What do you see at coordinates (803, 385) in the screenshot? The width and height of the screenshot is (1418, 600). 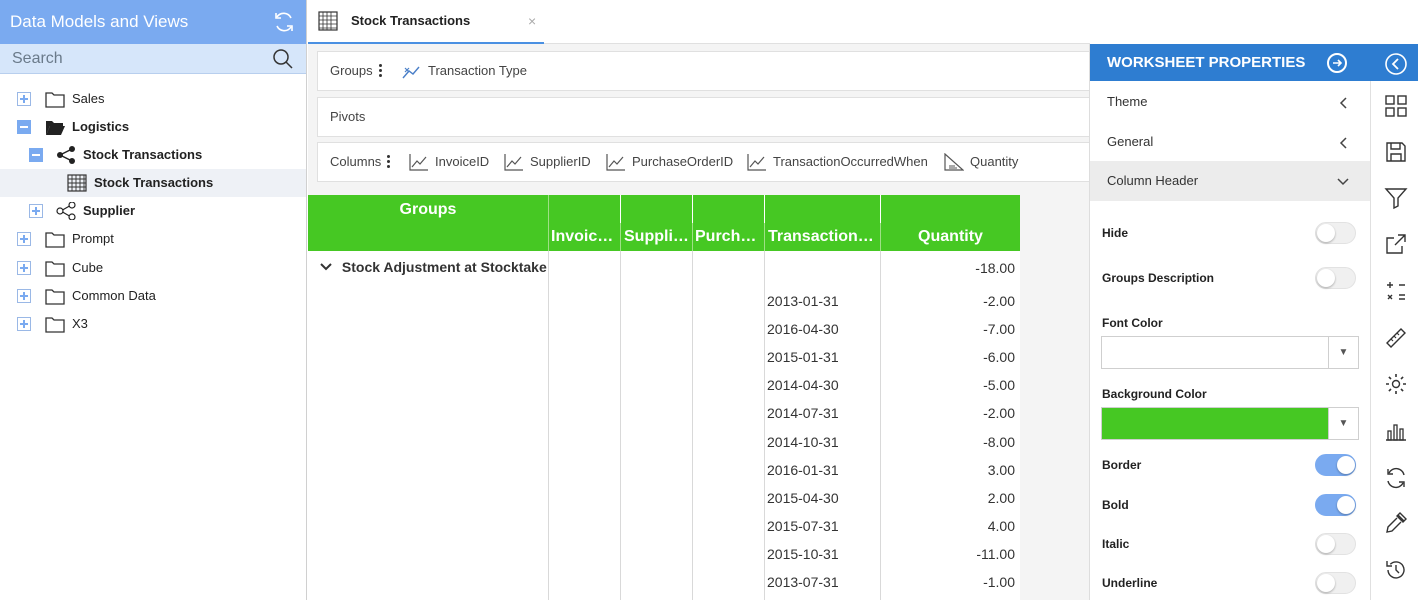 I see `cell-transaction-date: 2014-04-30` at bounding box center [803, 385].